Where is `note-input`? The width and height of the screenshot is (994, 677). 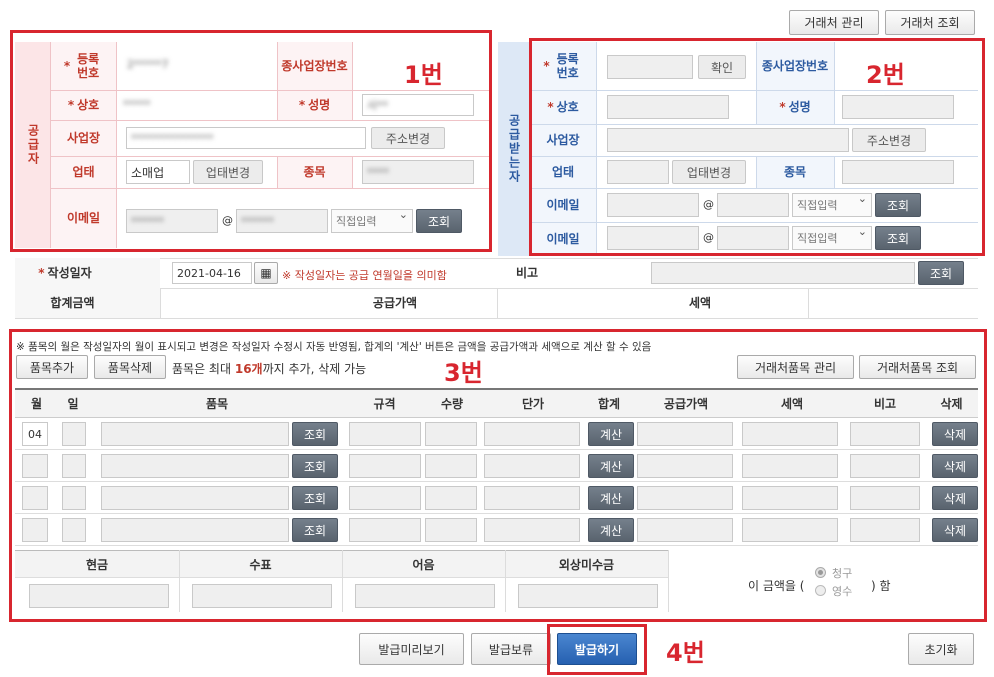 note-input is located at coordinates (425, 596).